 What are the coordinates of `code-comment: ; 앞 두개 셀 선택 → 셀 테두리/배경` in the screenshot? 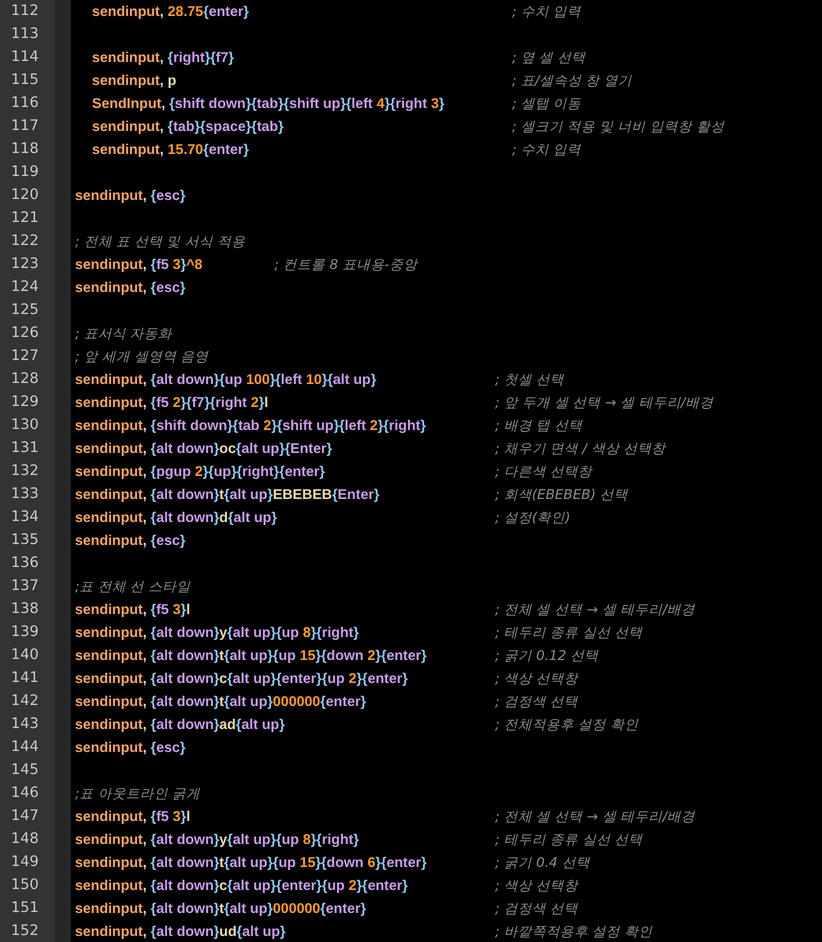 It's located at (604, 403).